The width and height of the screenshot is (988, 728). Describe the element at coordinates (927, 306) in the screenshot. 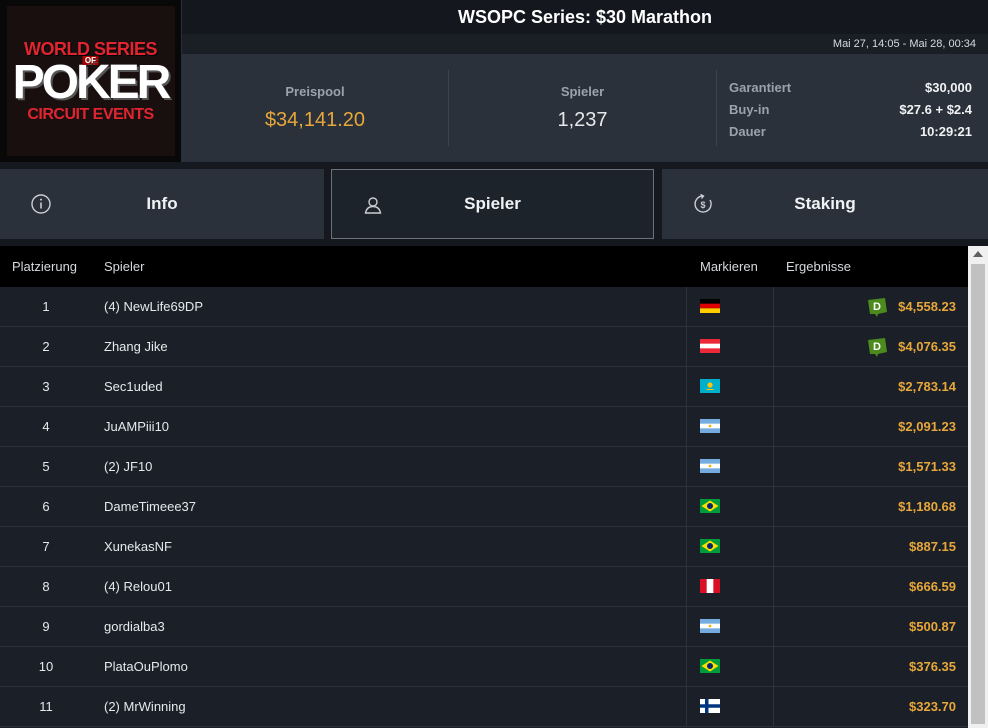

I see `row-result: $4,558.23` at that location.